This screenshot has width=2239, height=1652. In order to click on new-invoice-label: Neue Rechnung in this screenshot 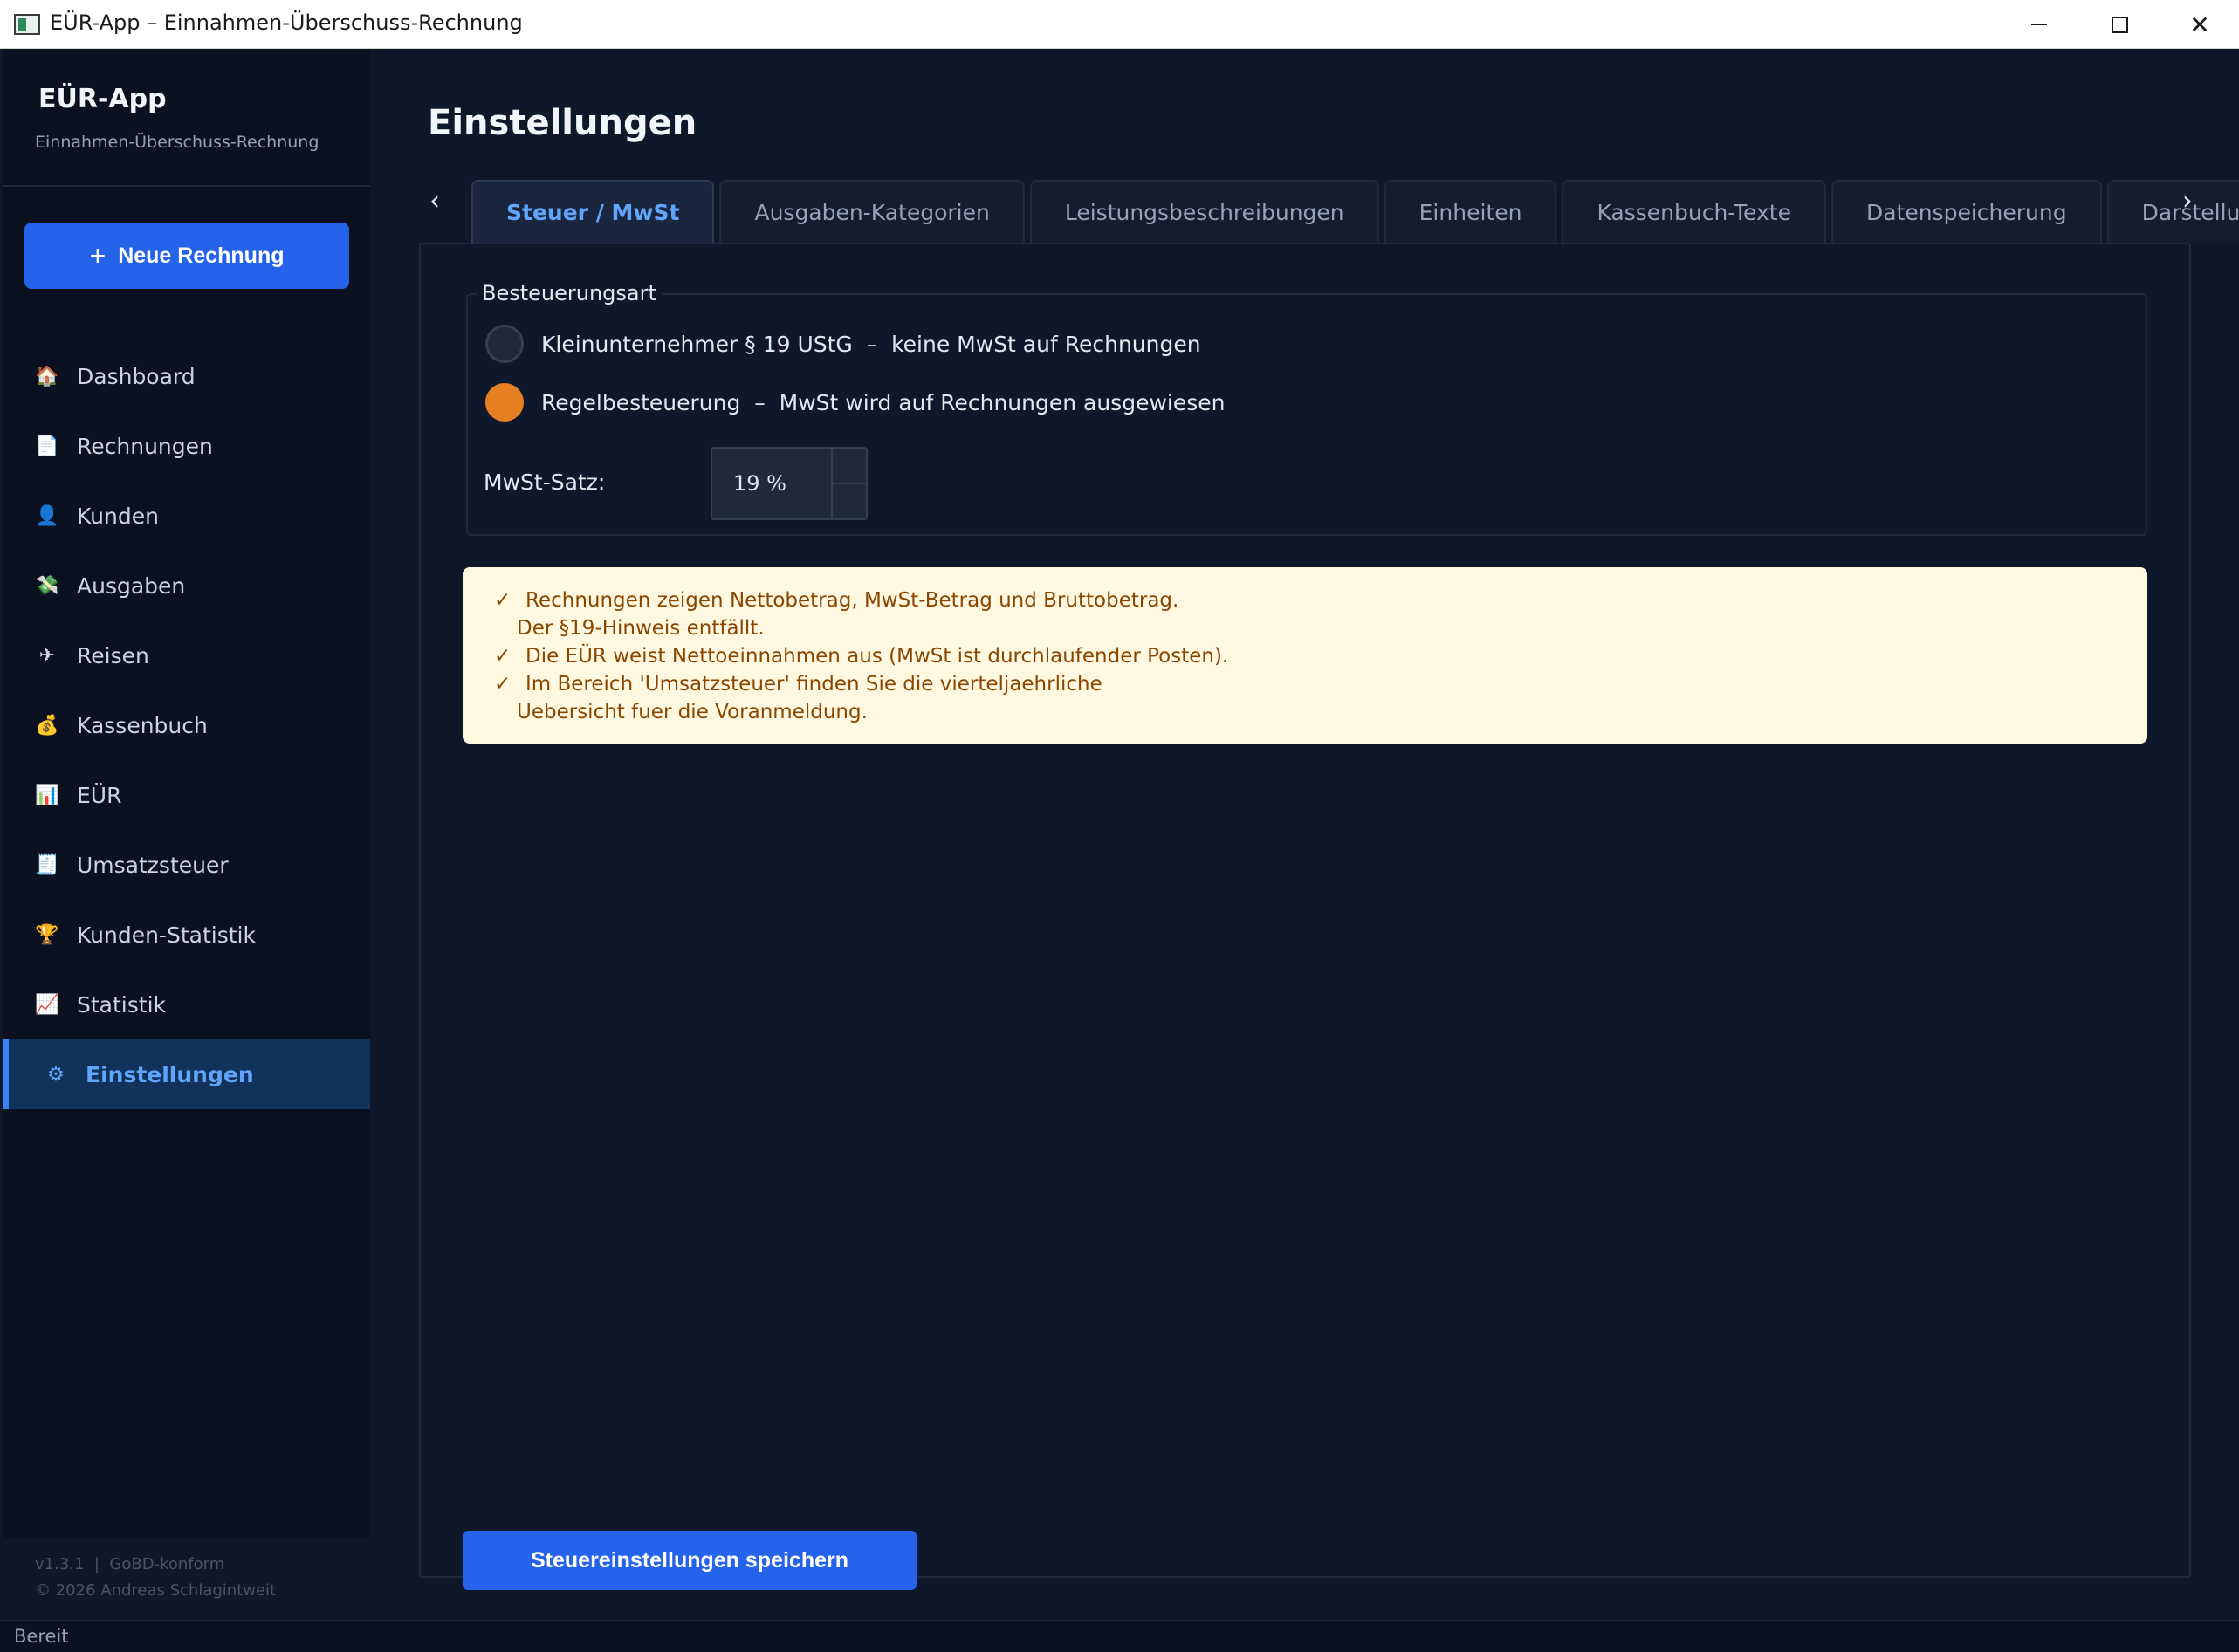, I will do `click(201, 255)`.